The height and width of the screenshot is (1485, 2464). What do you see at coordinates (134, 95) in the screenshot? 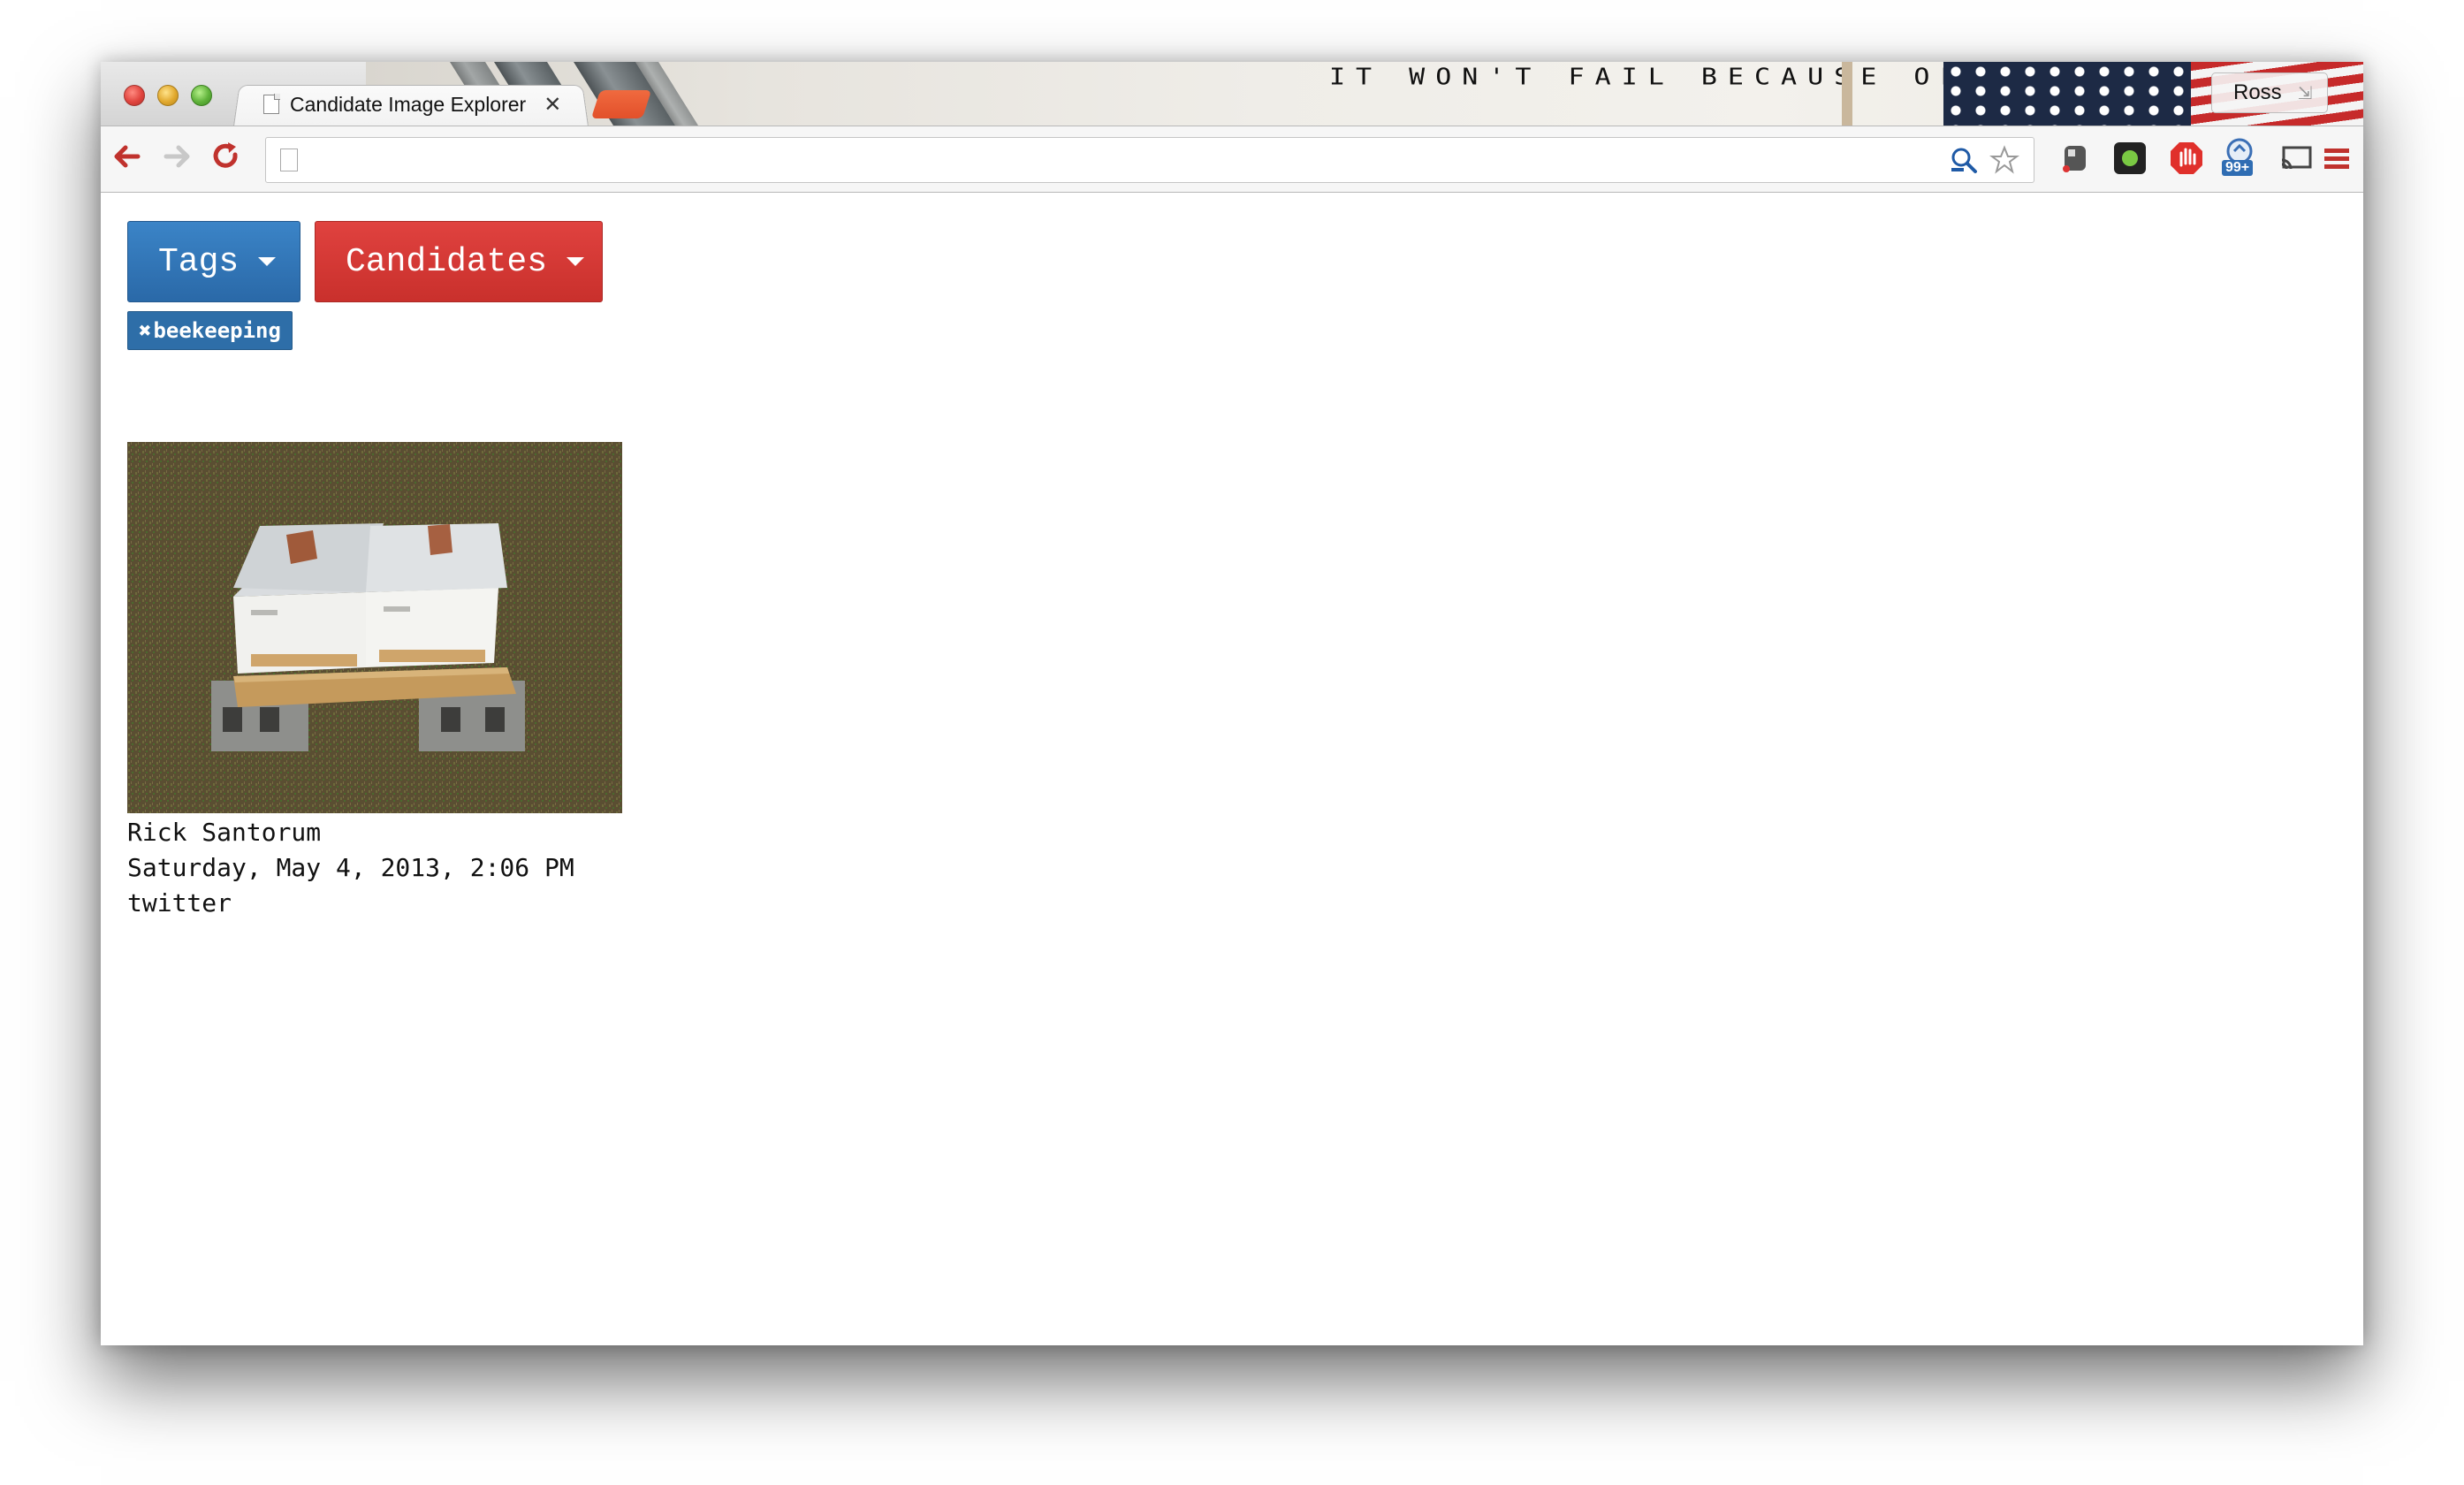
I see `close-window-button` at bounding box center [134, 95].